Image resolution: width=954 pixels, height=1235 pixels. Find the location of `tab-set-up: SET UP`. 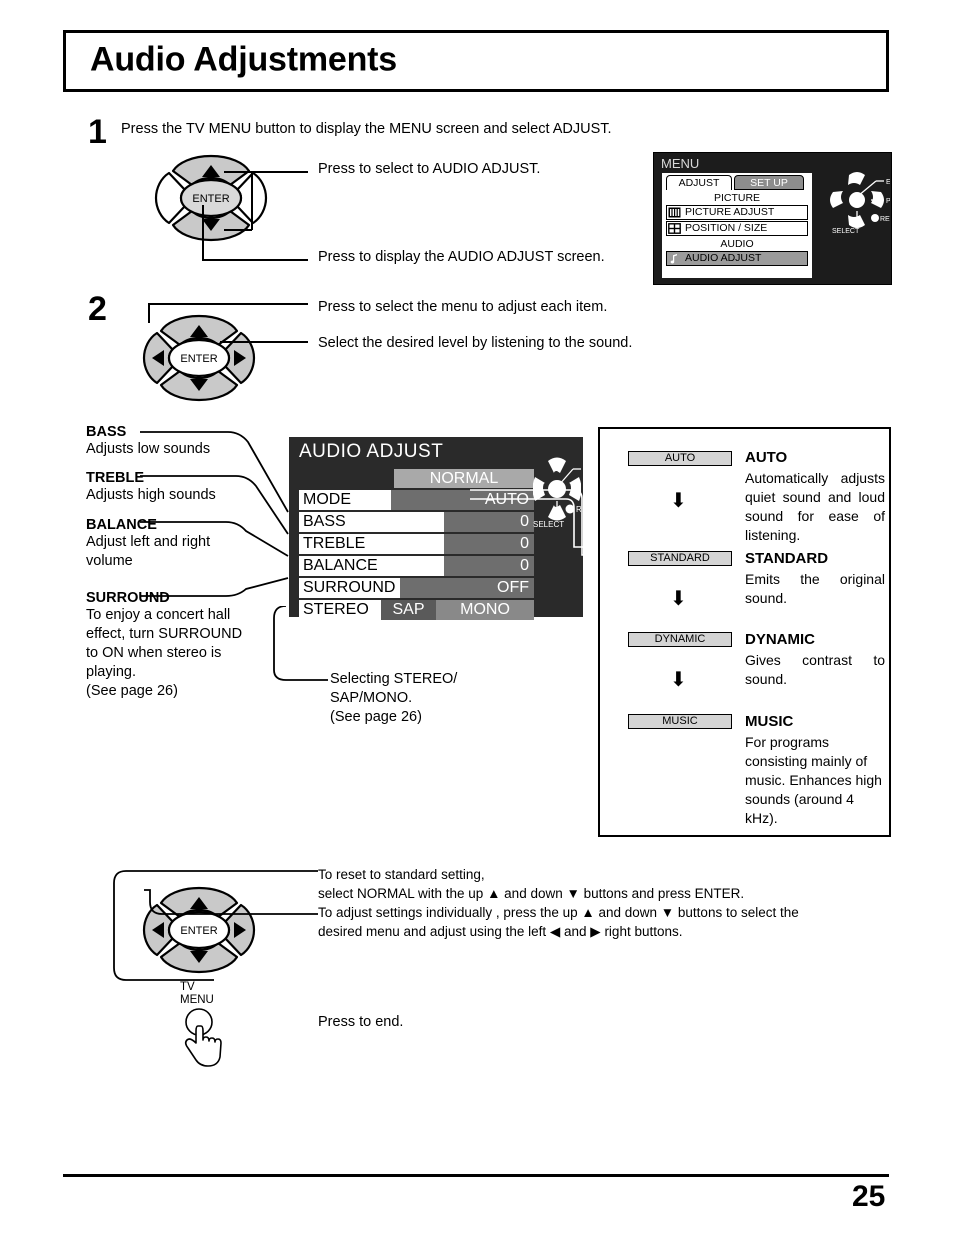

tab-set-up: SET UP is located at coordinates (769, 182).